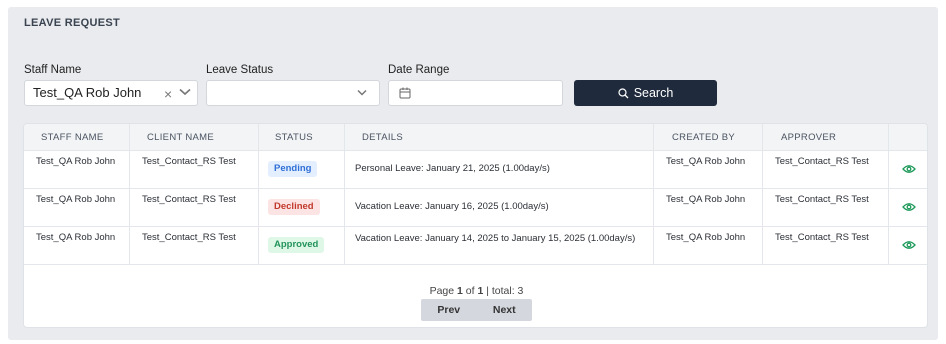 This screenshot has height=344, width=946. I want to click on next-button: Next, so click(505, 310).